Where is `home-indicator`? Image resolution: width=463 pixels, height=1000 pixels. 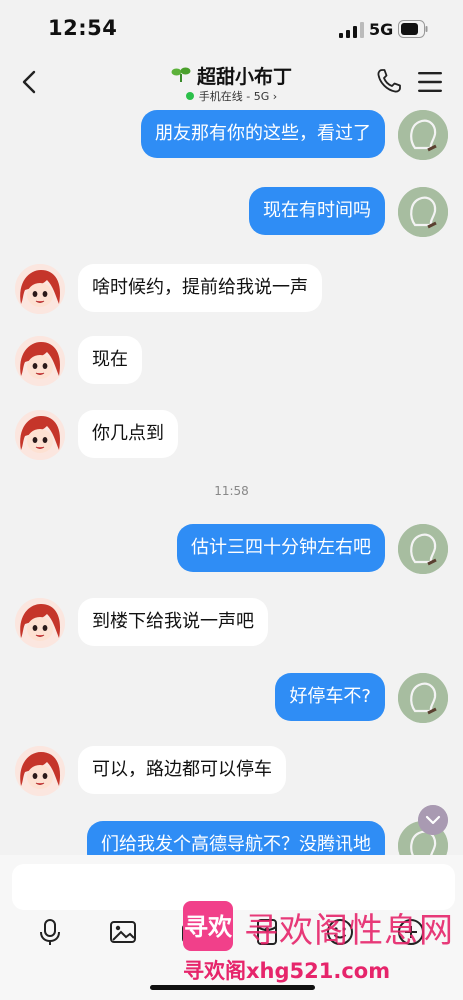 home-indicator is located at coordinates (232, 987).